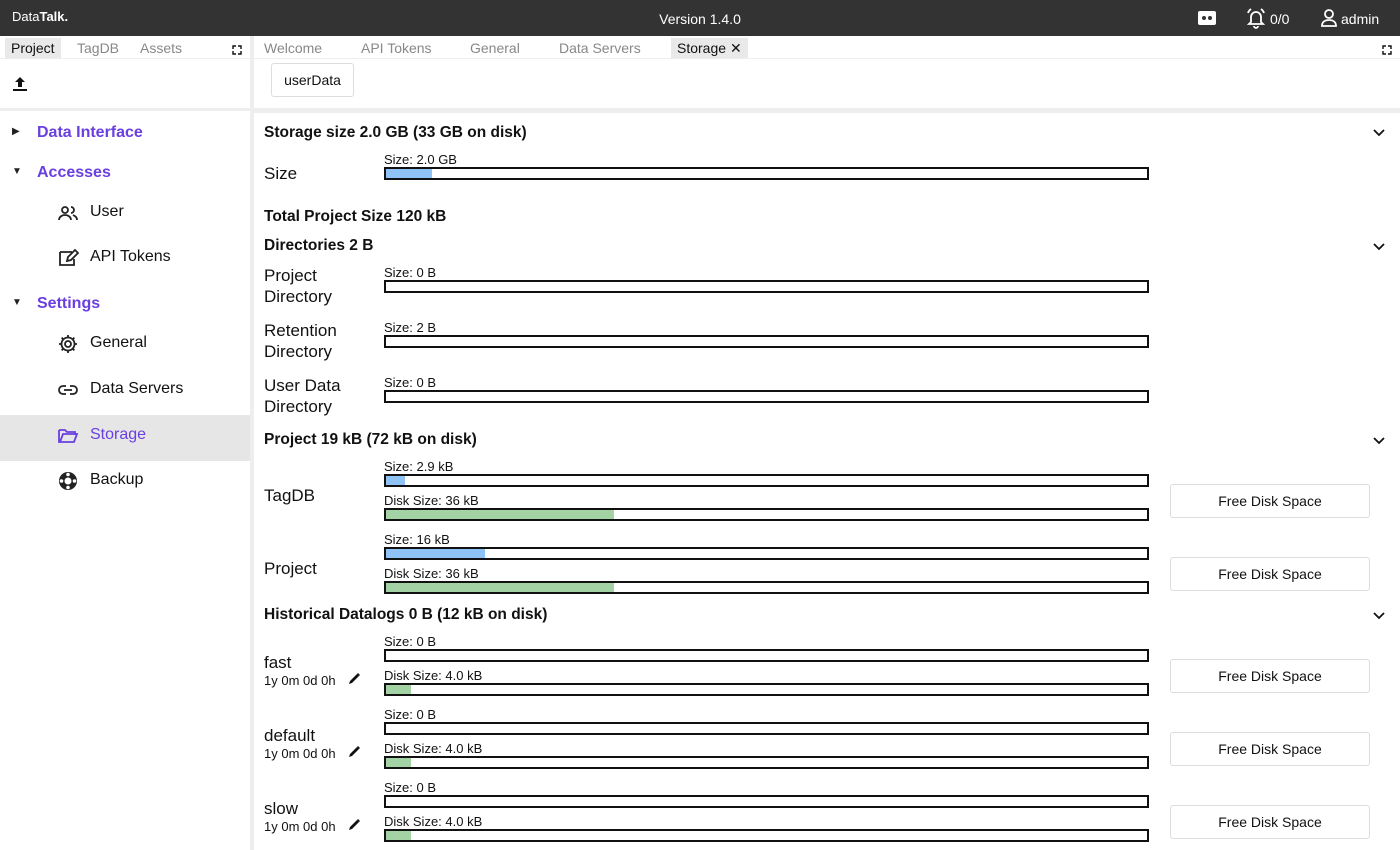  I want to click on lifebuoy-icon, so click(68, 481).